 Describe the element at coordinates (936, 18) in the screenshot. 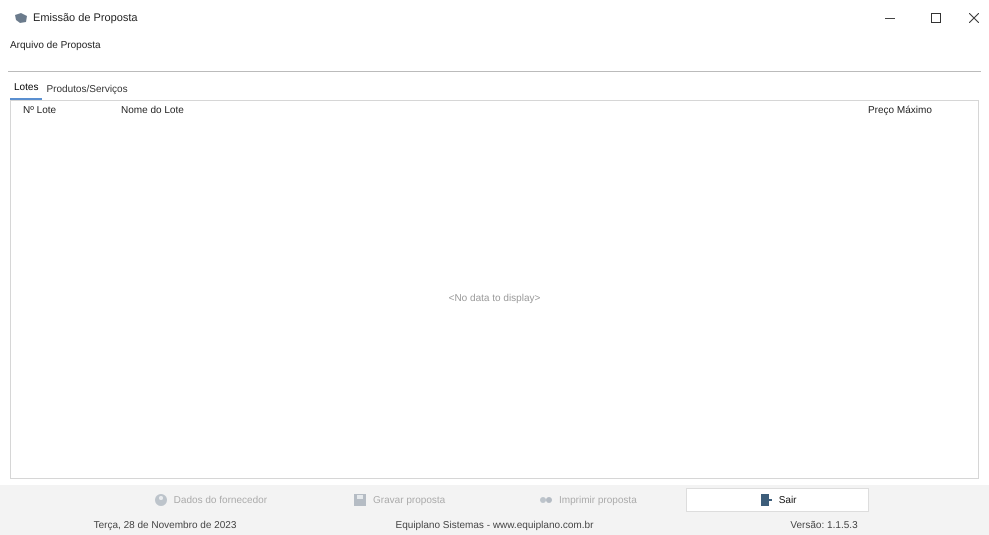

I see `maximize-icon` at that location.